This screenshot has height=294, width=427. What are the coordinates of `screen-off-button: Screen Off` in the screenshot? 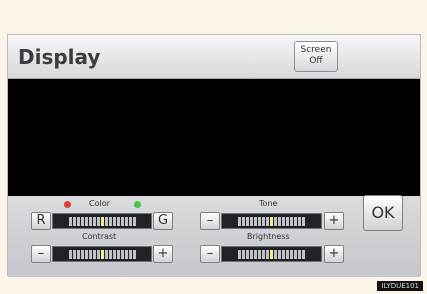 It's located at (316, 56).